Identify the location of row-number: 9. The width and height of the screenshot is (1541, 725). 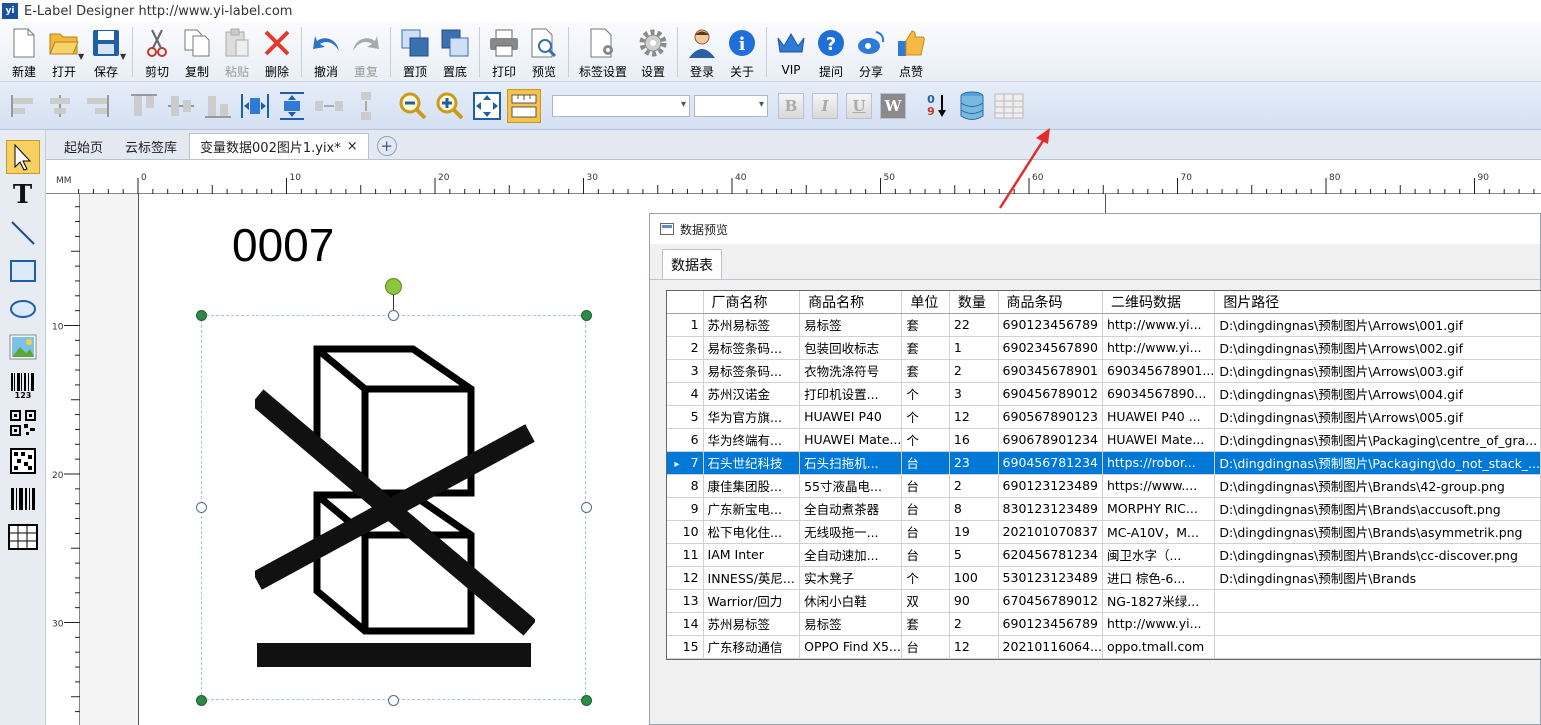
(685, 509).